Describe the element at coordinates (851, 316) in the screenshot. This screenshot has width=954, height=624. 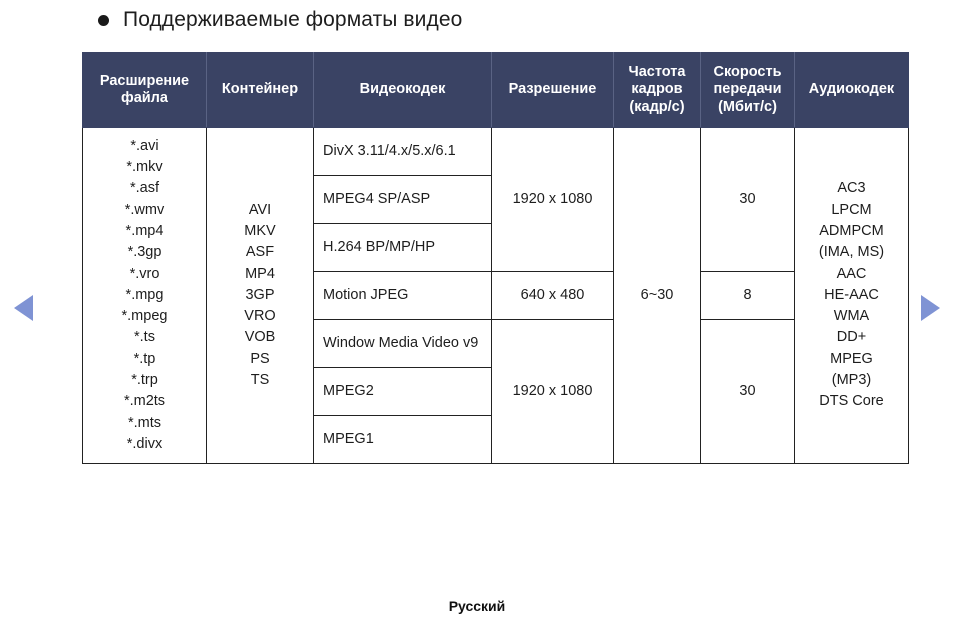
I see `list-item: WMA` at that location.